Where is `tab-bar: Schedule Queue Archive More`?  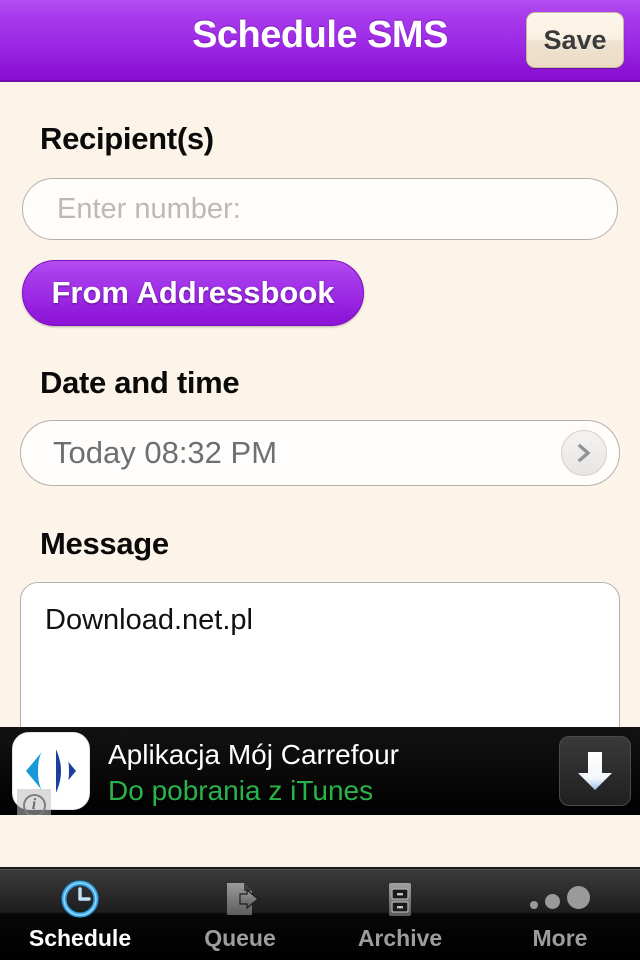 tab-bar: Schedule Queue Archive More is located at coordinates (320, 914).